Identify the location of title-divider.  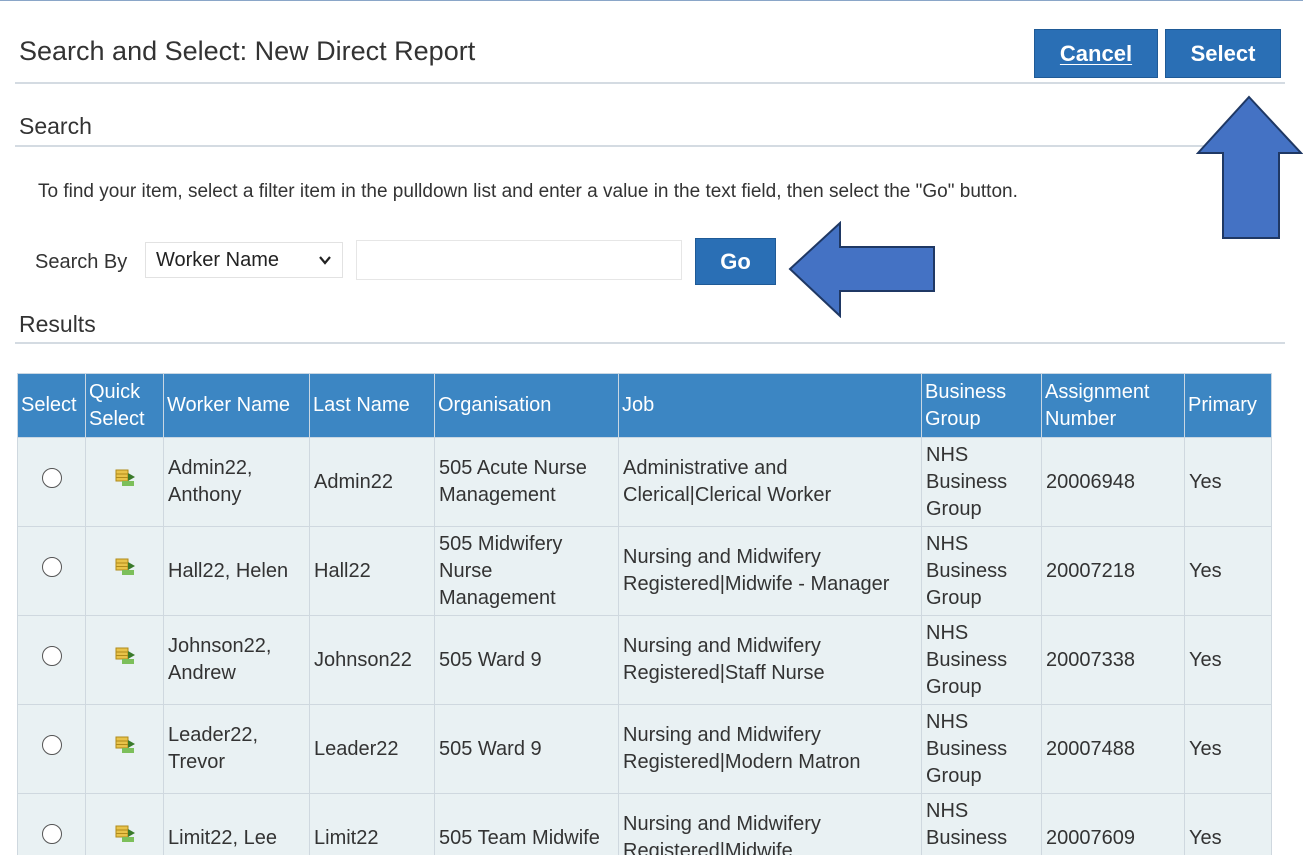
(650, 83).